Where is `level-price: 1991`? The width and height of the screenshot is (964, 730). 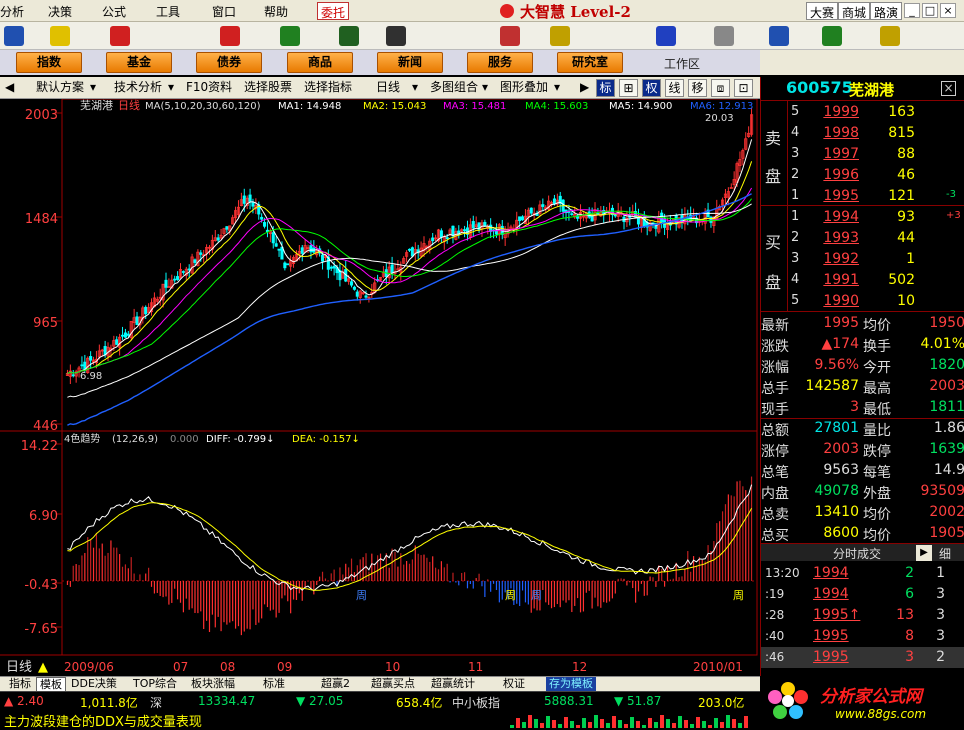 level-price: 1991 is located at coordinates (840, 280).